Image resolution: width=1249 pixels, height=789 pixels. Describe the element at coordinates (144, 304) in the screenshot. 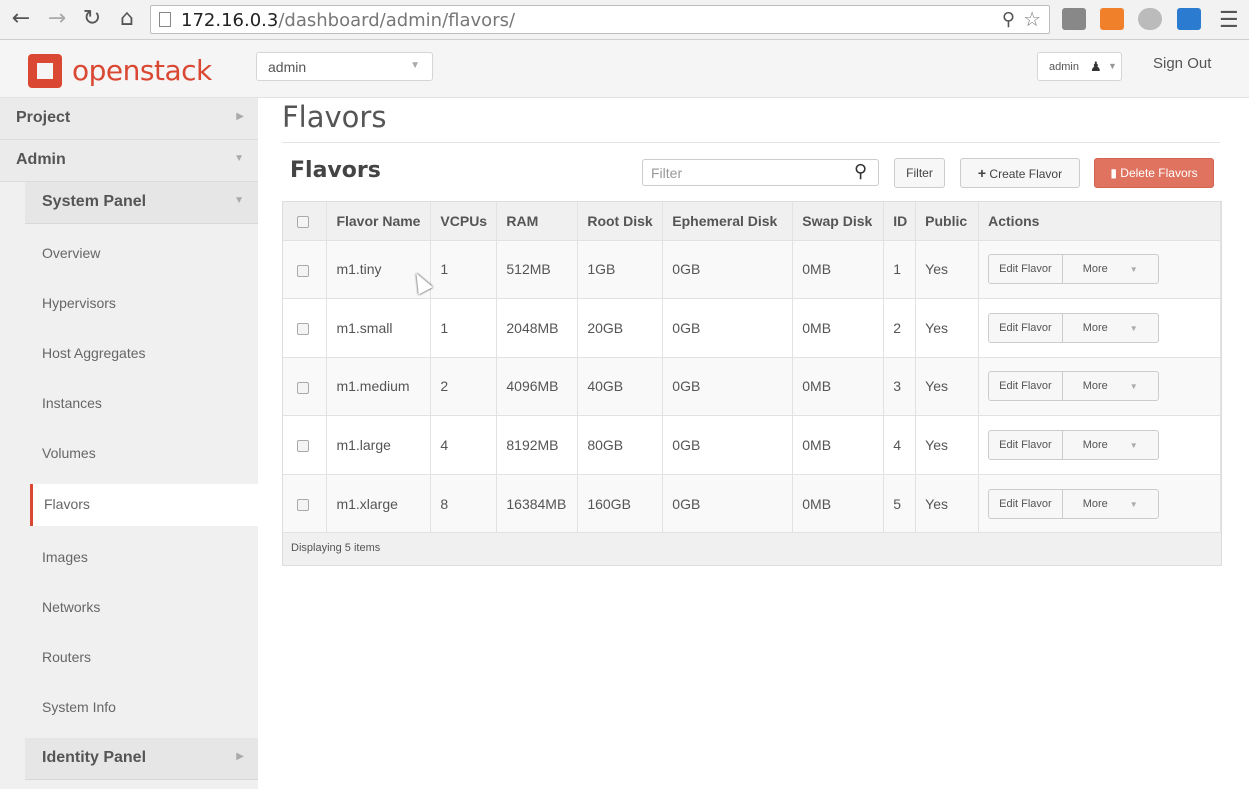

I see `sidebar-item-hypervisors: Hypervisors` at that location.